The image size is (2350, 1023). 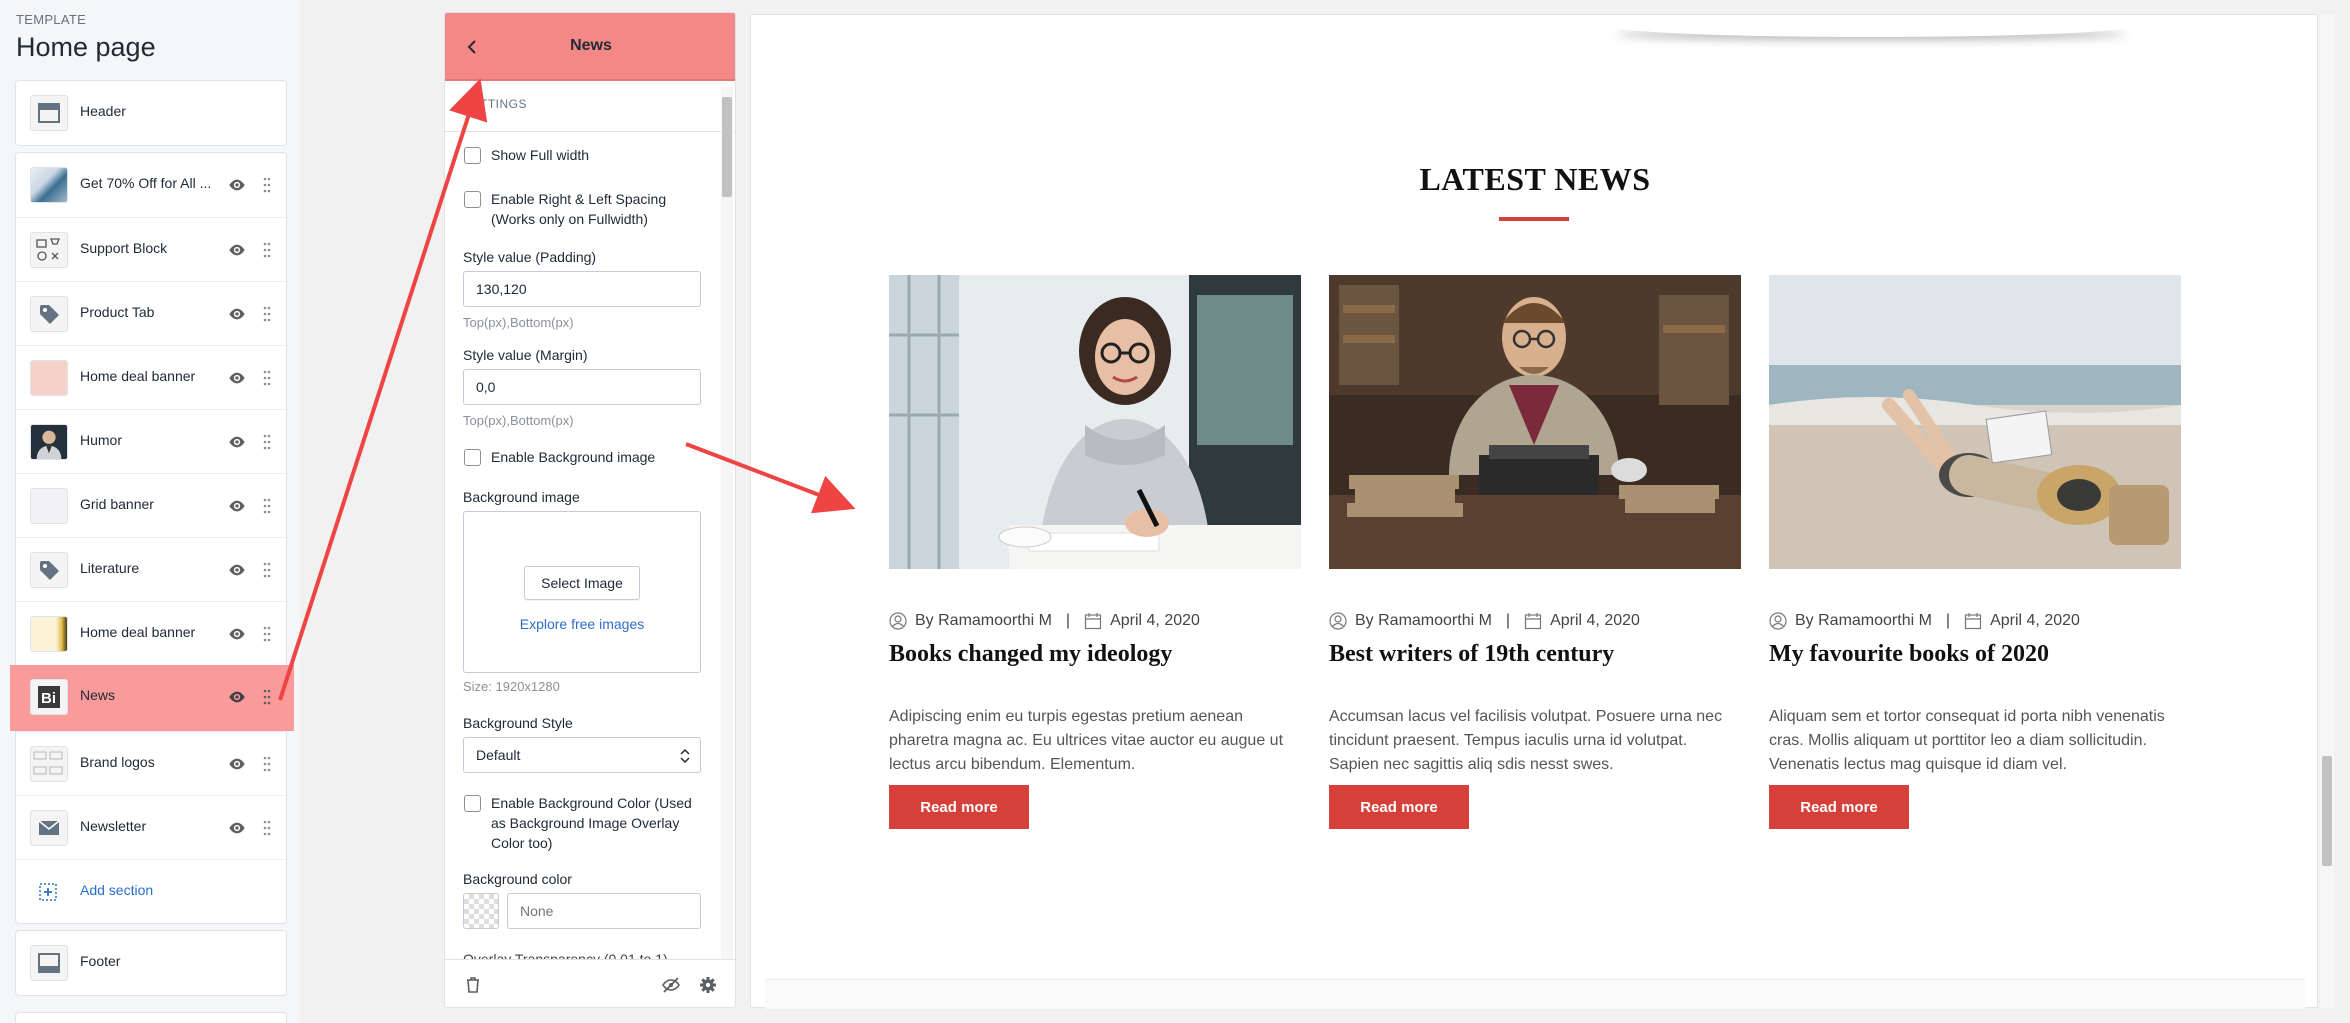 I want to click on section-item: Literature, so click(x=152, y=569).